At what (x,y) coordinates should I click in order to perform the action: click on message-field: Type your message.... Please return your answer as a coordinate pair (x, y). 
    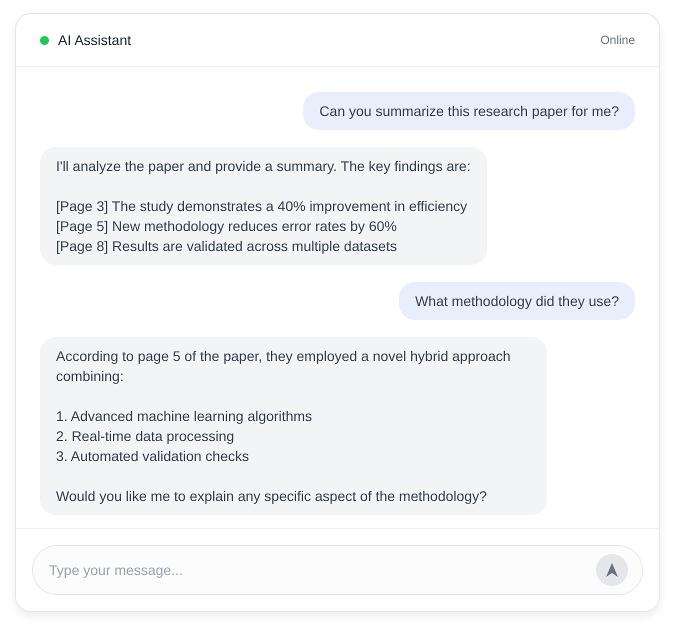
    Looking at the image, I should click on (337, 570).